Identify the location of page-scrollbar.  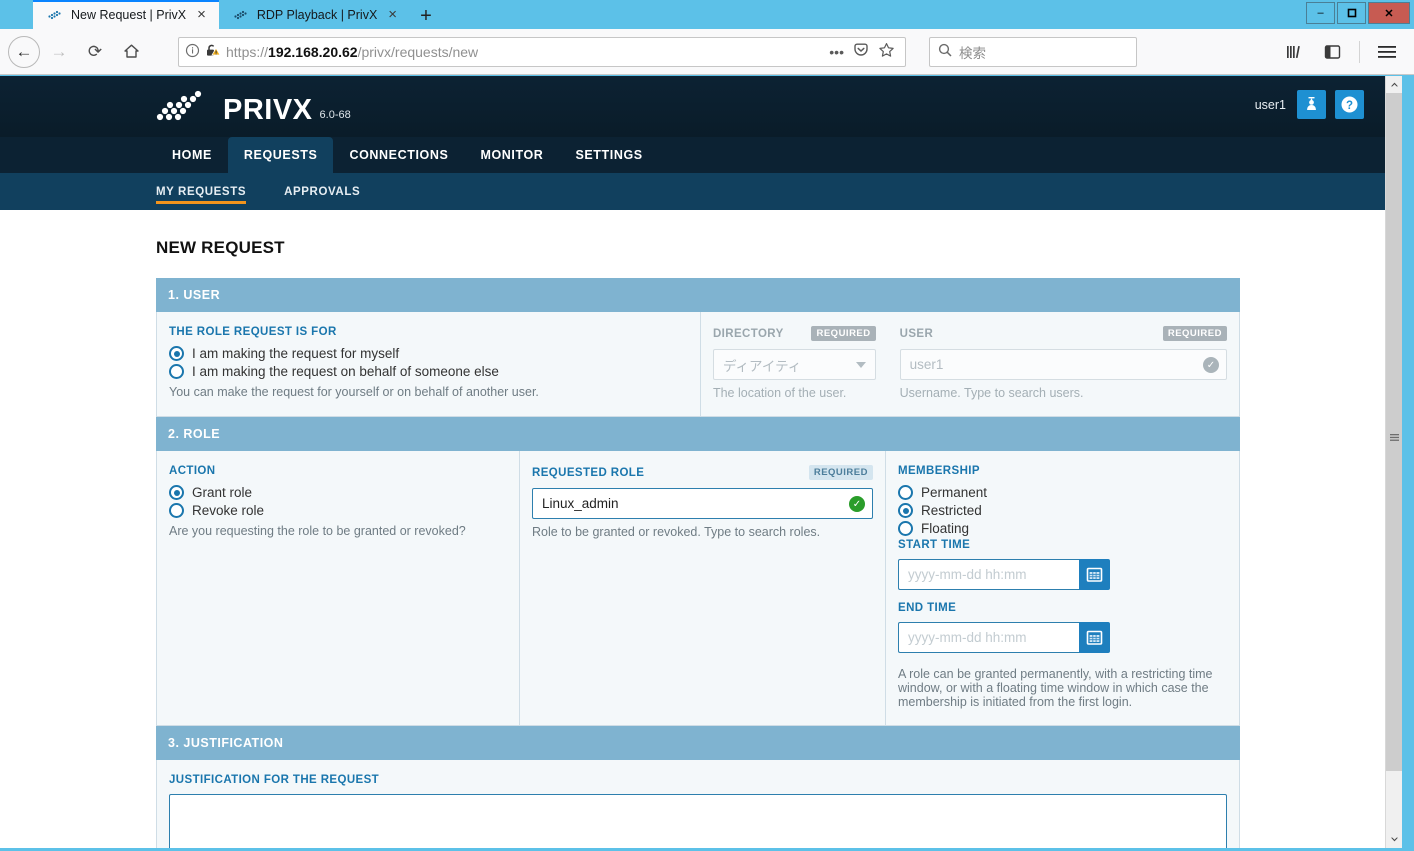
(1394, 462).